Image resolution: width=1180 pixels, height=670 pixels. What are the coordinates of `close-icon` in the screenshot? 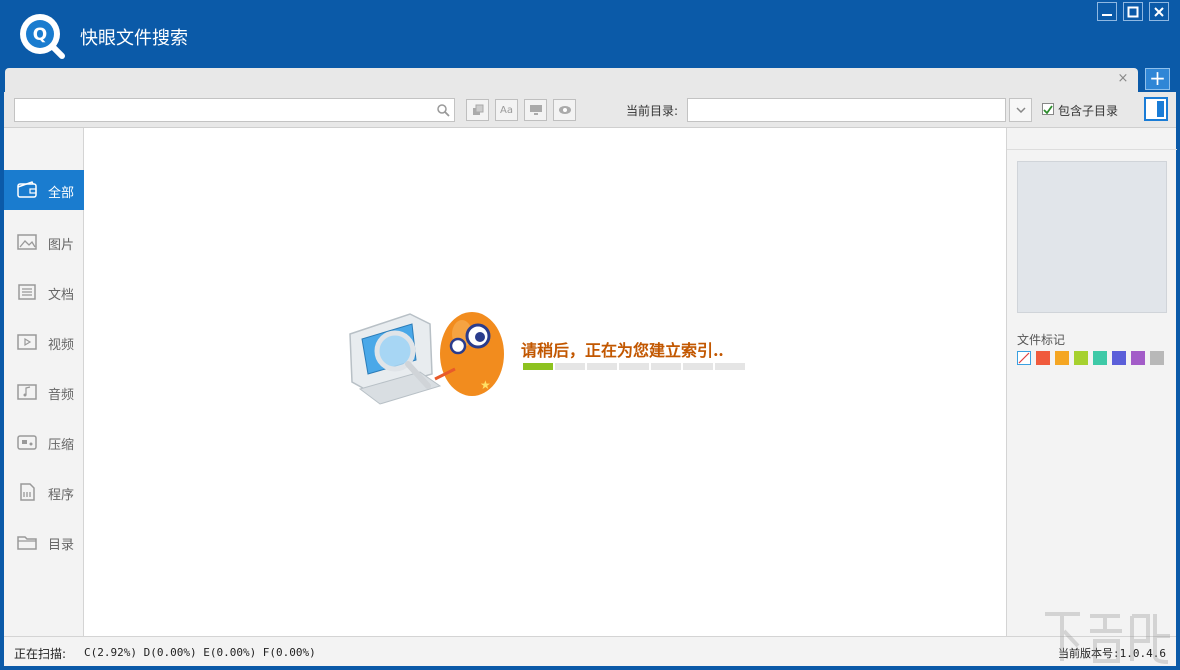 It's located at (1159, 11).